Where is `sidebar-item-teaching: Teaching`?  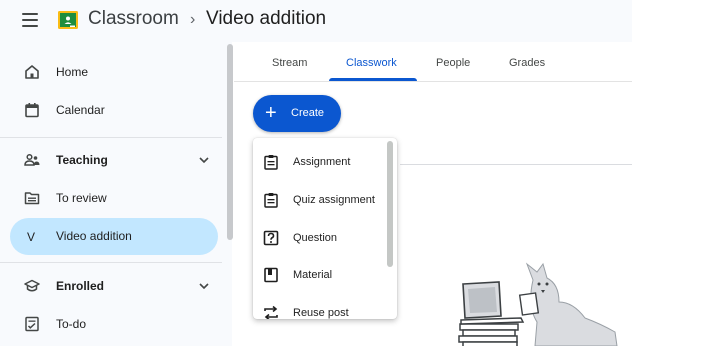
sidebar-item-teaching: Teaching is located at coordinates (114, 160).